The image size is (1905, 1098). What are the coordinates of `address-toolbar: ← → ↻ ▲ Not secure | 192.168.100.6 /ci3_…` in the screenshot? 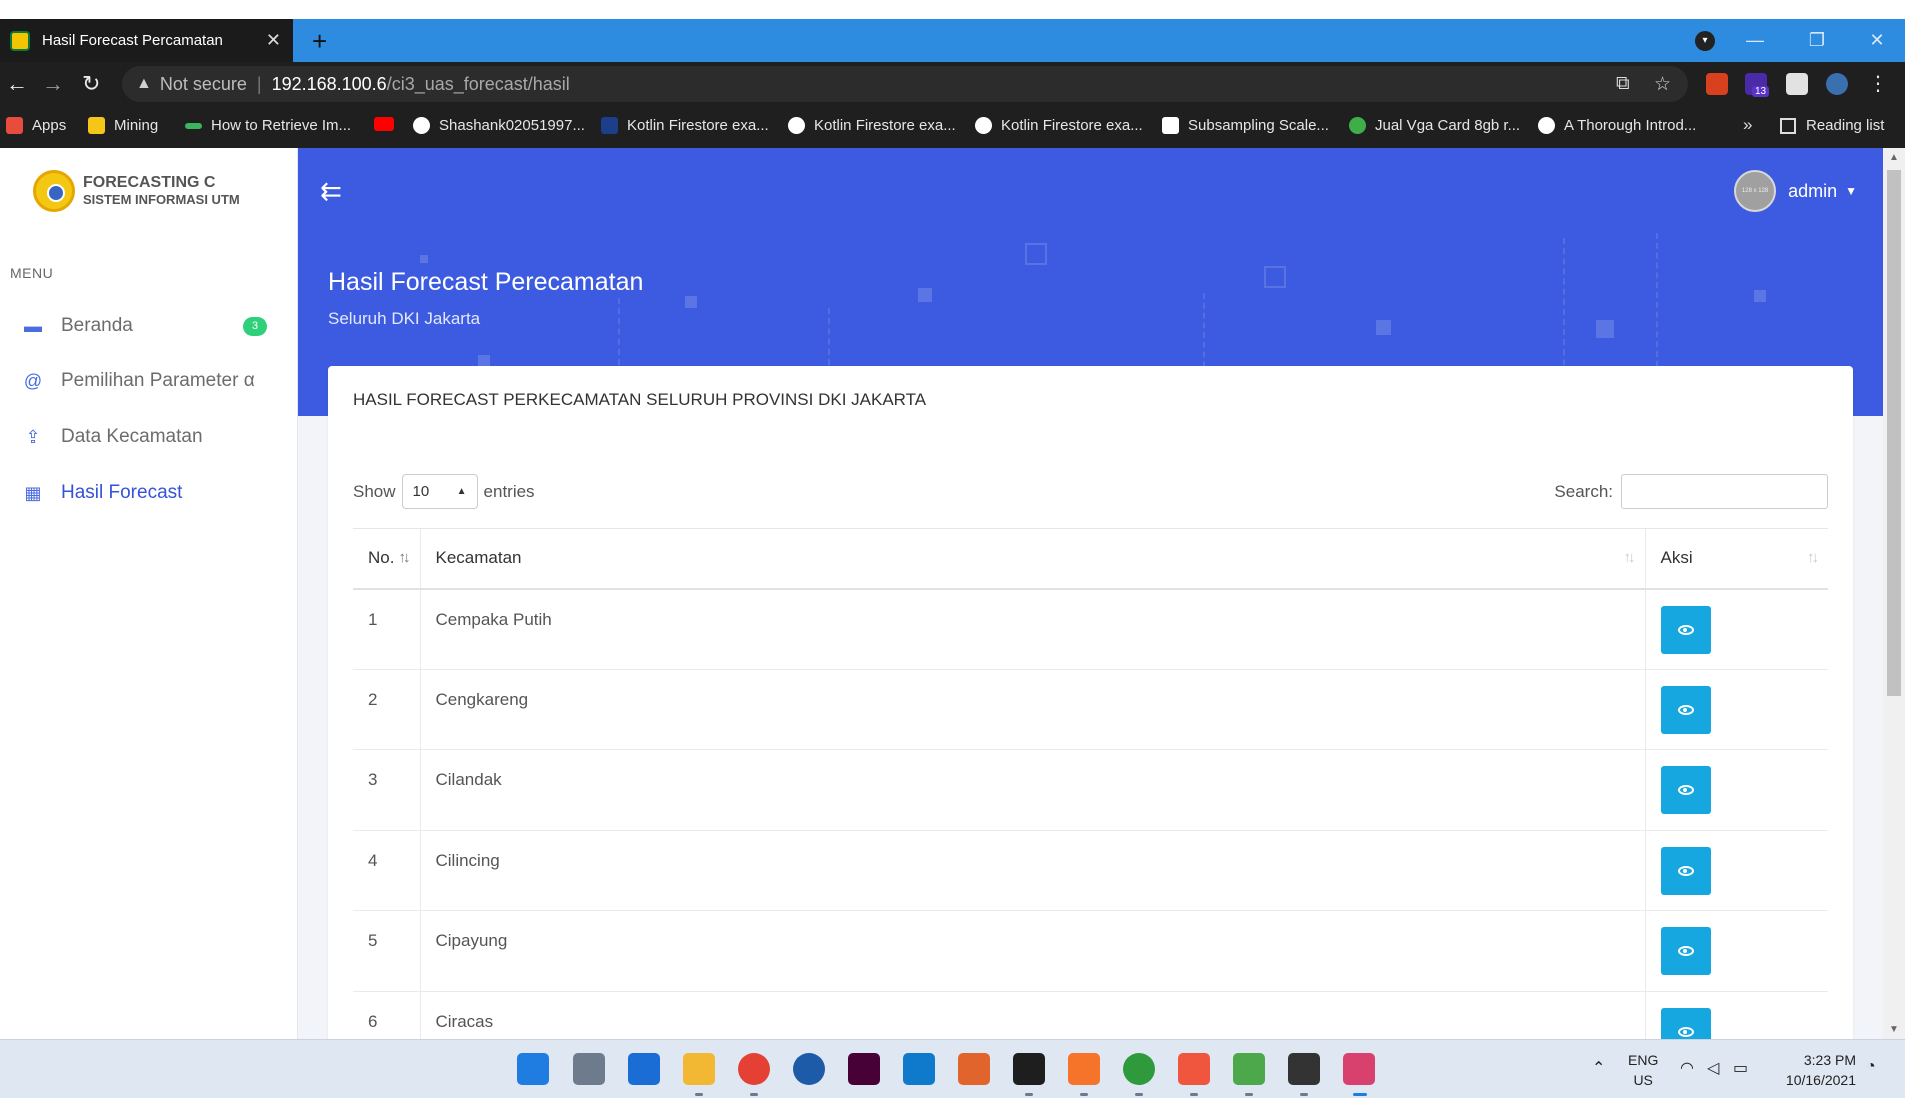 It's located at (952, 84).